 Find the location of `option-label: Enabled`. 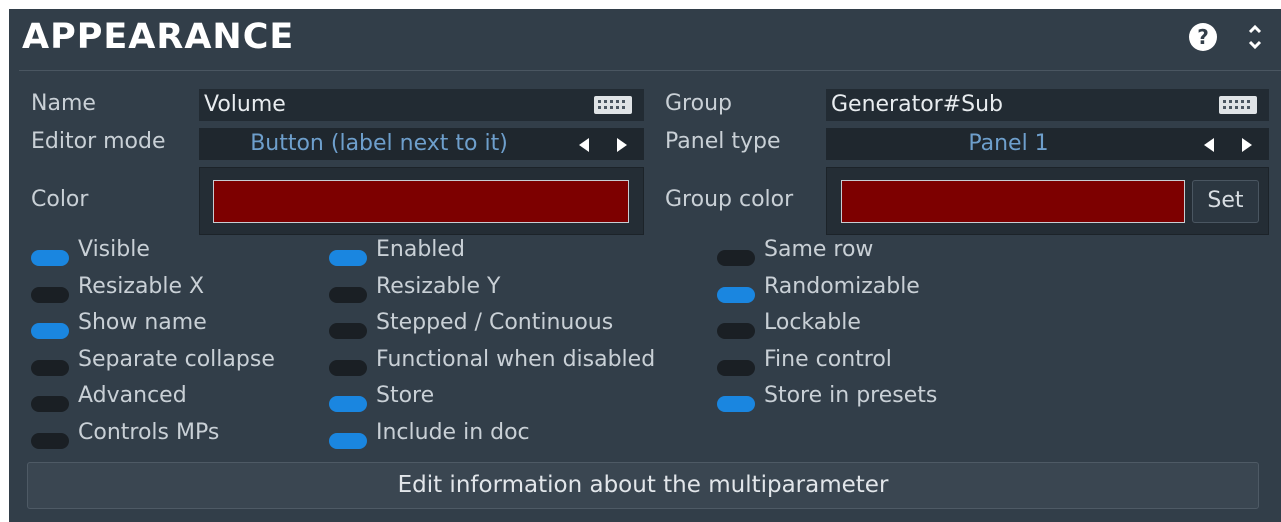

option-label: Enabled is located at coordinates (420, 249).